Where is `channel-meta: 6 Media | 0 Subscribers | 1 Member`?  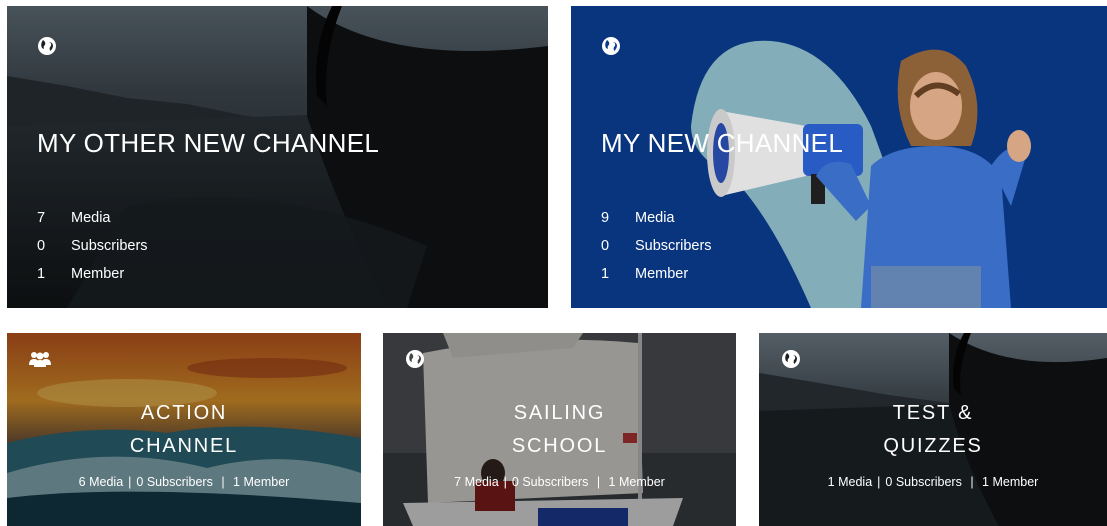 channel-meta: 6 Media | 0 Subscribers | 1 Member is located at coordinates (184, 482).